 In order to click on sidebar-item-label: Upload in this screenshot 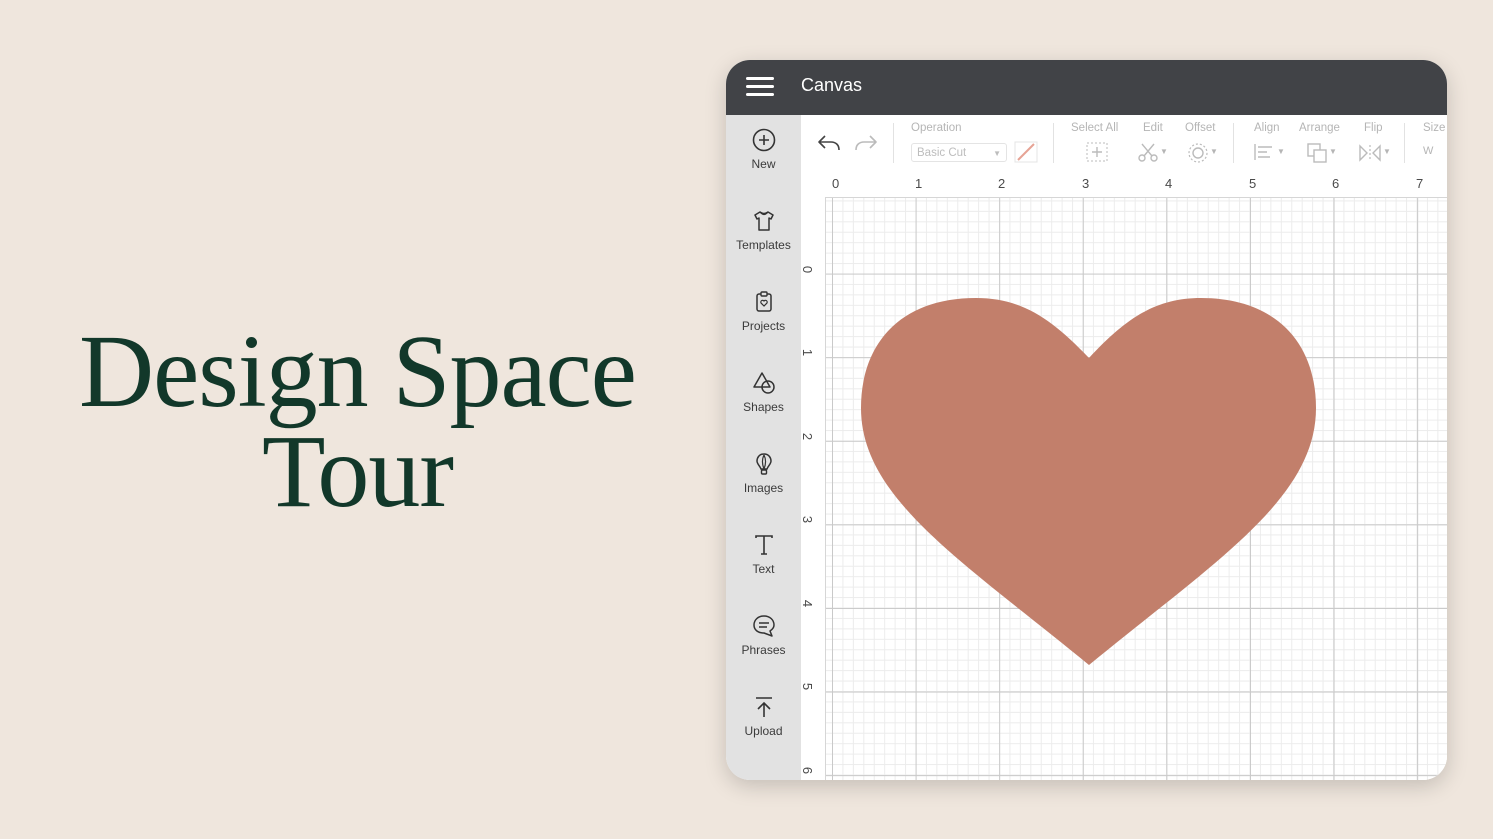, I will do `click(763, 731)`.